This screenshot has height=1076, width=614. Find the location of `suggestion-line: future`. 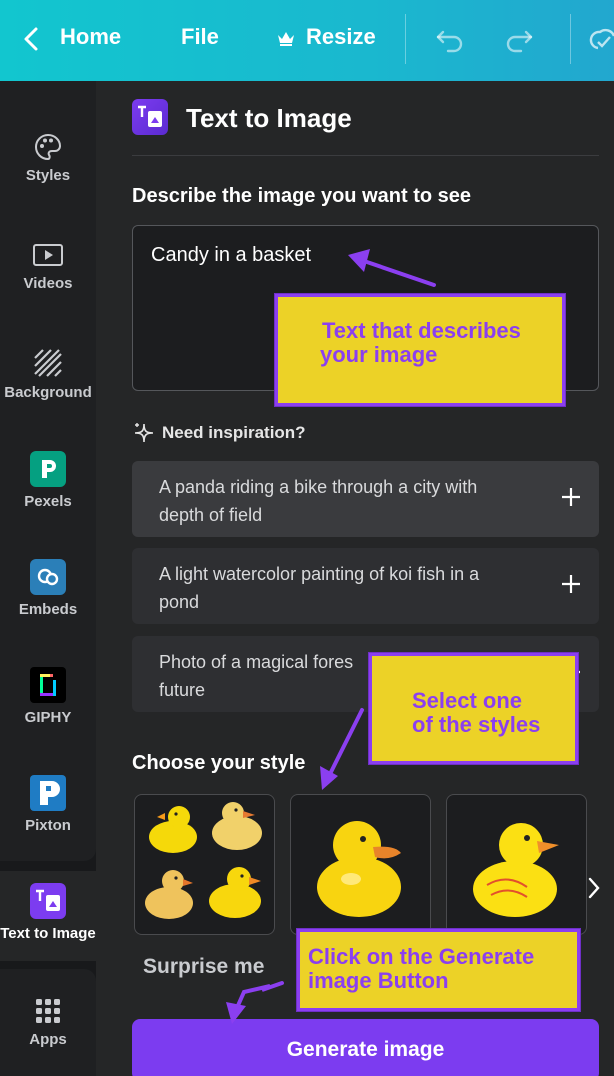

suggestion-line: future is located at coordinates (182, 690).